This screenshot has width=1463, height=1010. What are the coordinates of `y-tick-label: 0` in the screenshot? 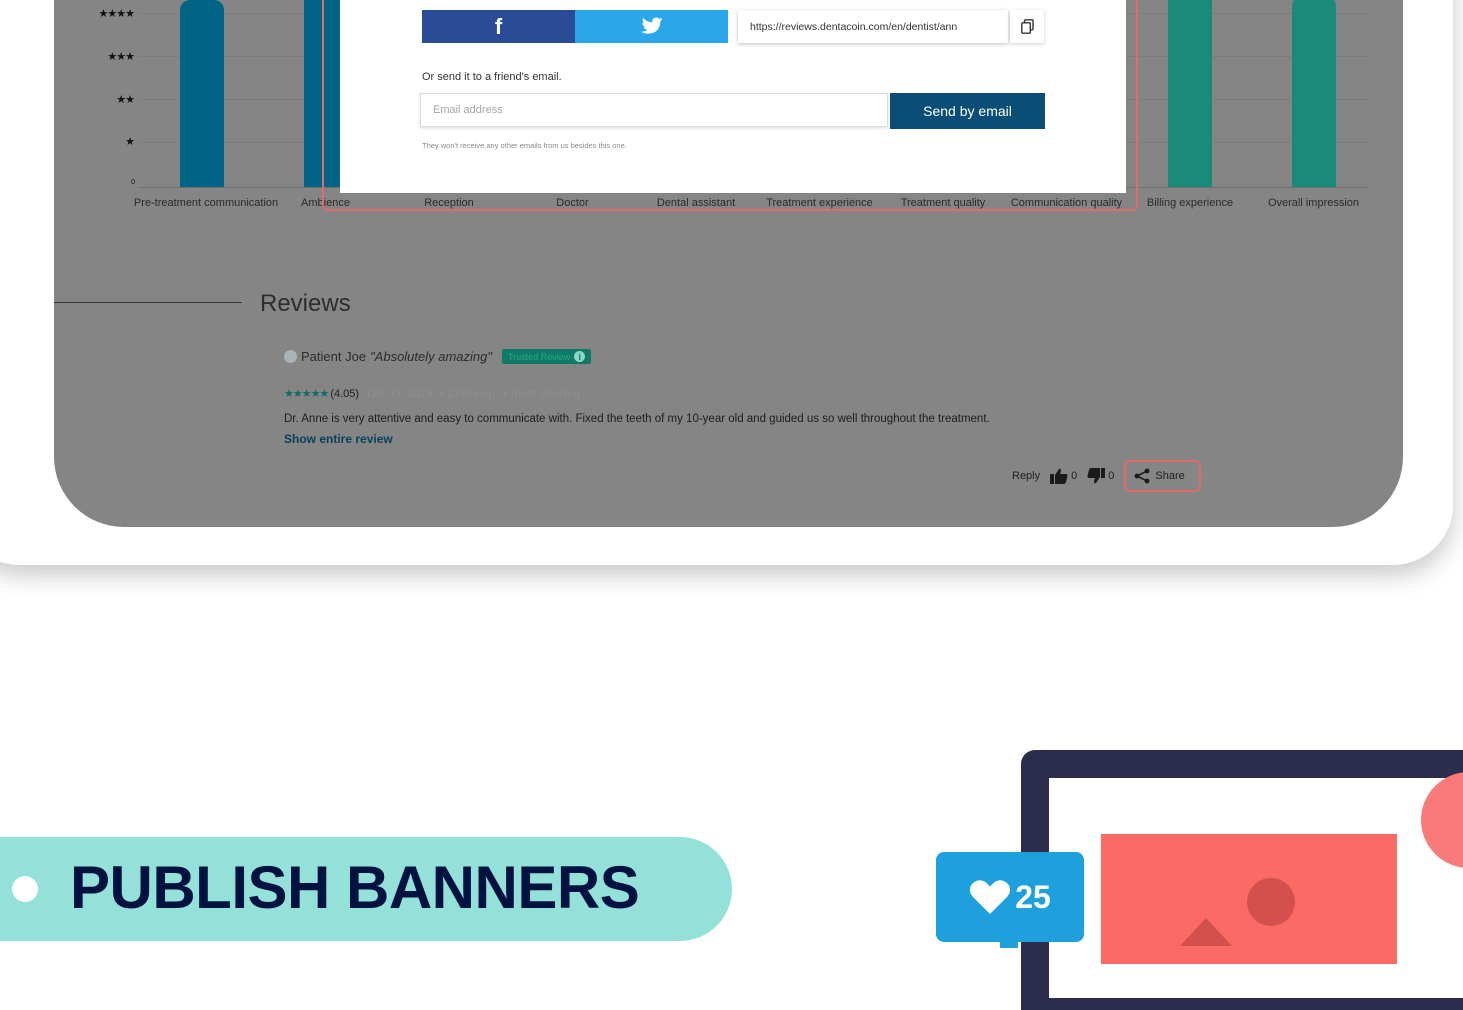 It's located at (133, 182).